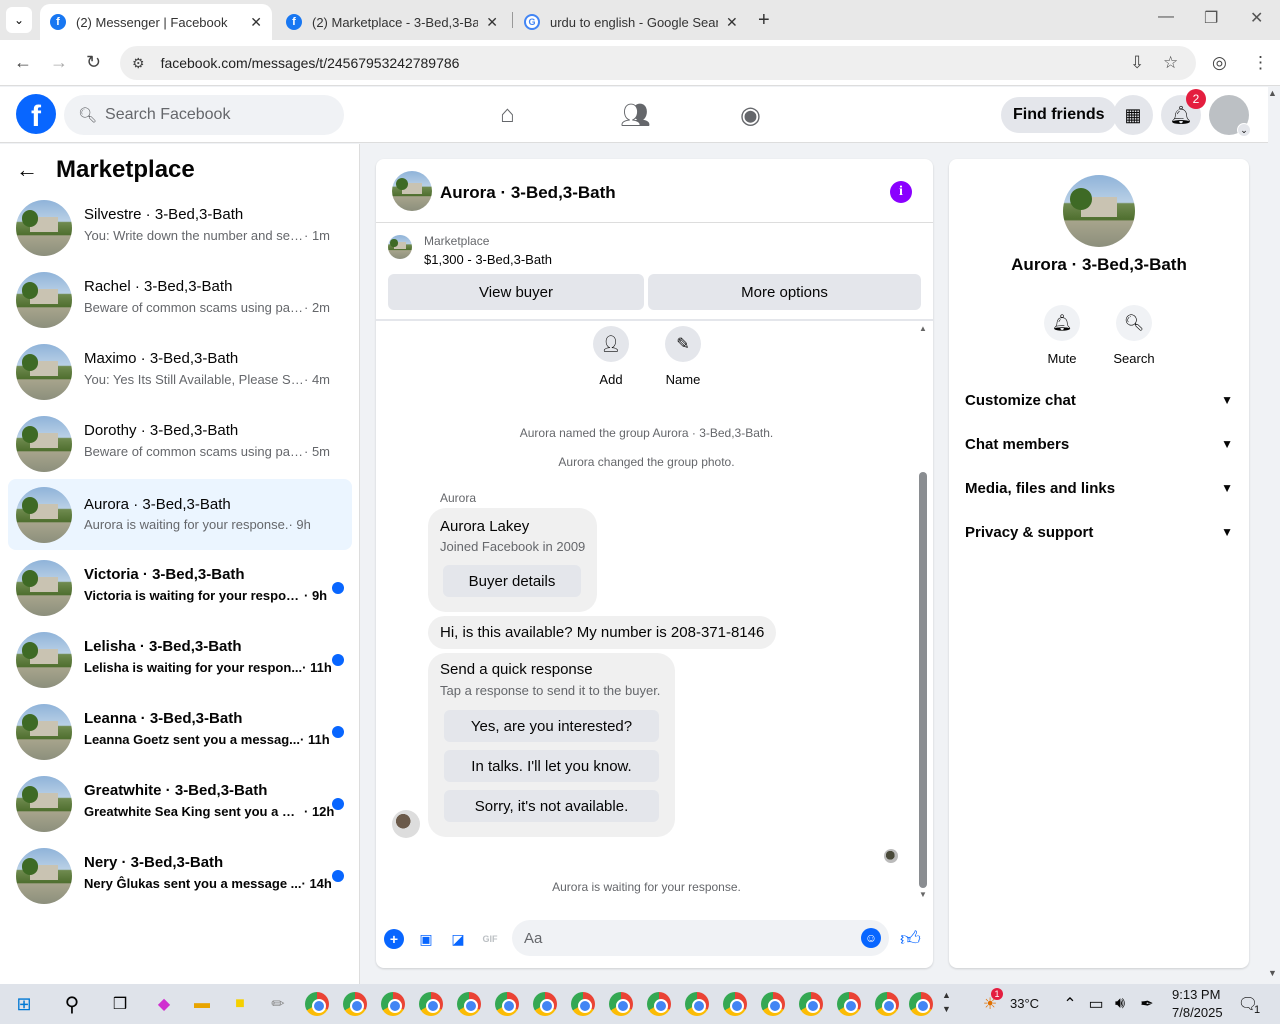 The width and height of the screenshot is (1280, 1024). What do you see at coordinates (36, 114) in the screenshot?
I see `facebook-logo-icon: f` at bounding box center [36, 114].